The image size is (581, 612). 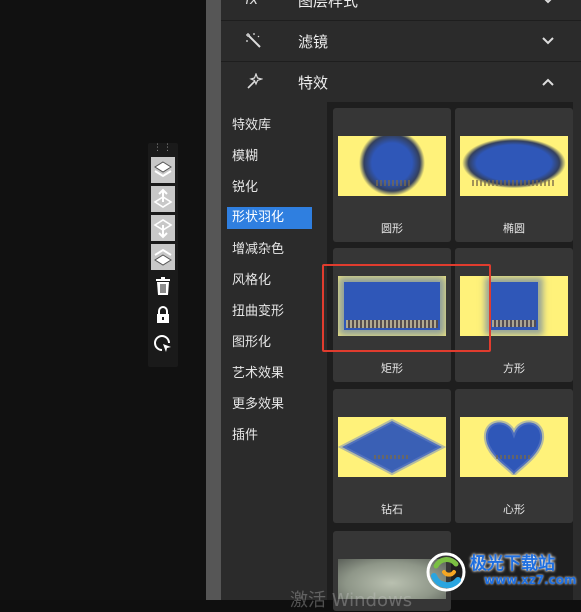 What do you see at coordinates (163, 149) in the screenshot?
I see `toolbar-grip: ⋮⋮` at bounding box center [163, 149].